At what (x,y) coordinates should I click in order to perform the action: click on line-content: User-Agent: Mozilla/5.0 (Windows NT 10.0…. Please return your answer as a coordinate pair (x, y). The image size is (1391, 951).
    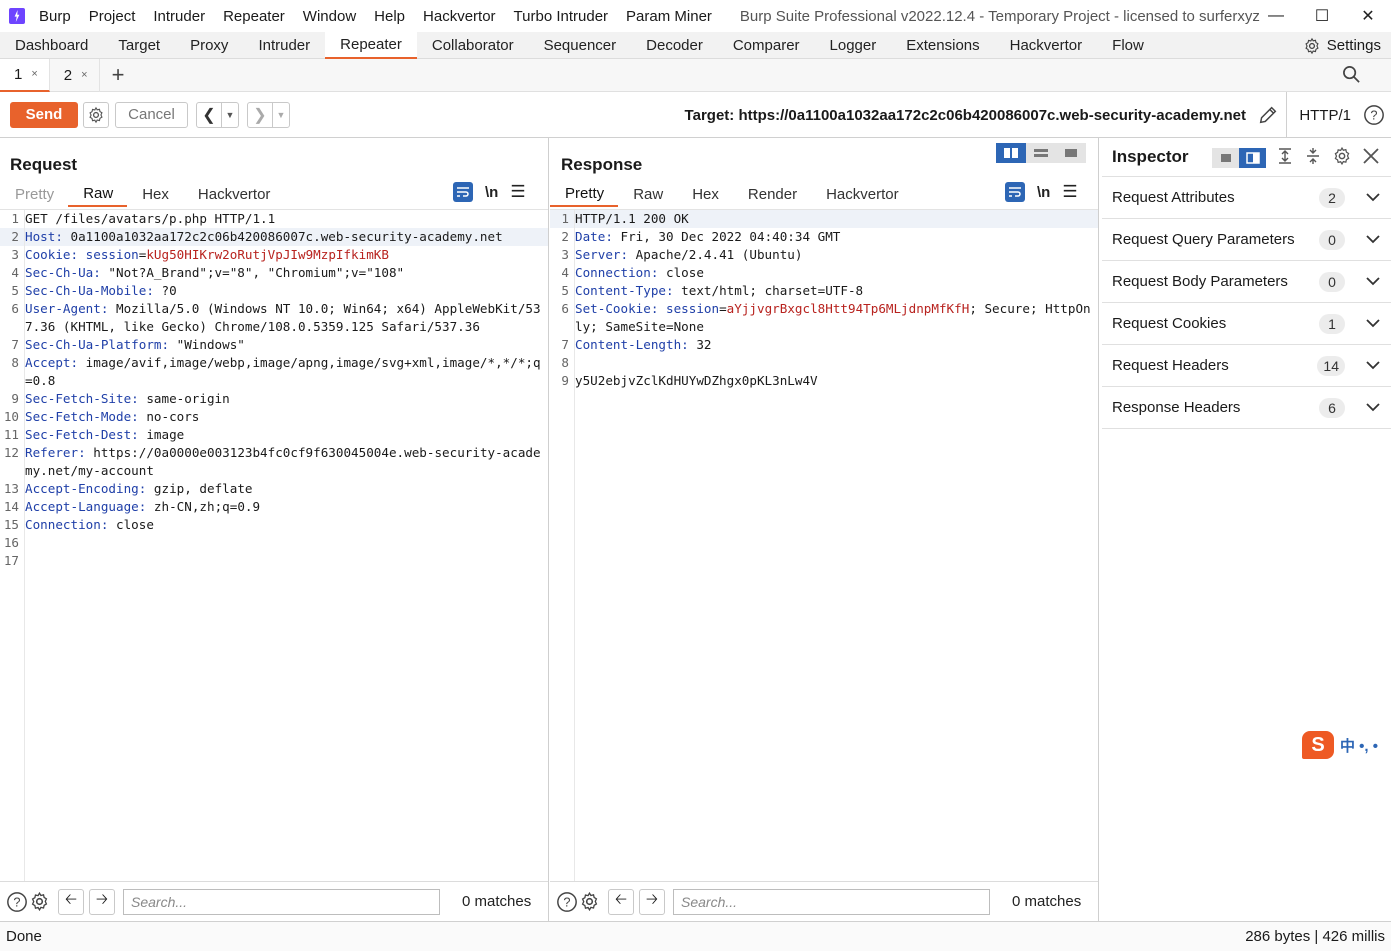
    Looking at the image, I should click on (286, 318).